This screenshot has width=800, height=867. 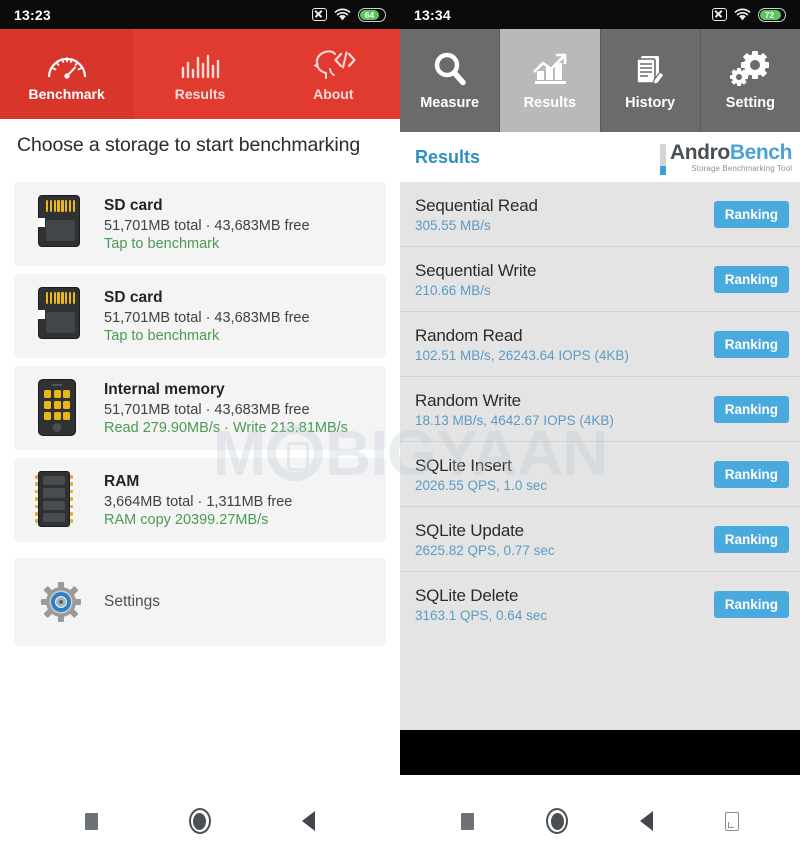 I want to click on right-navigation-bar, so click(x=600, y=821).